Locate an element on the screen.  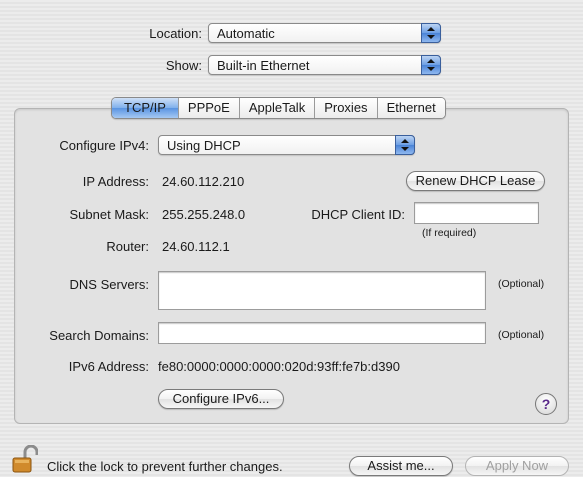
subnet-mask-label: Subnet Mask: is located at coordinates (109, 214).